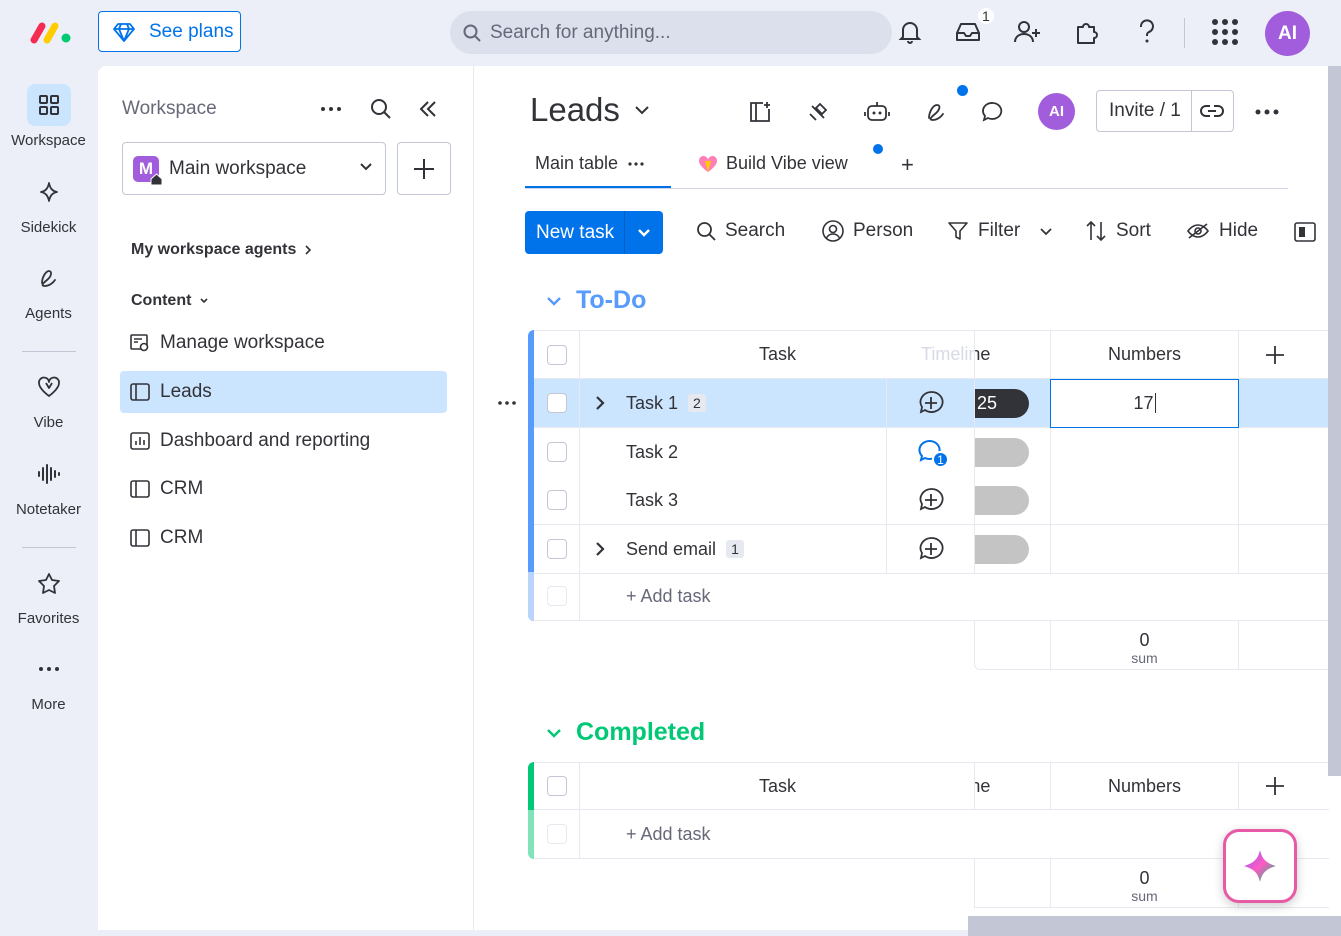  I want to click on group-title-todo: To-Do, so click(596, 300).